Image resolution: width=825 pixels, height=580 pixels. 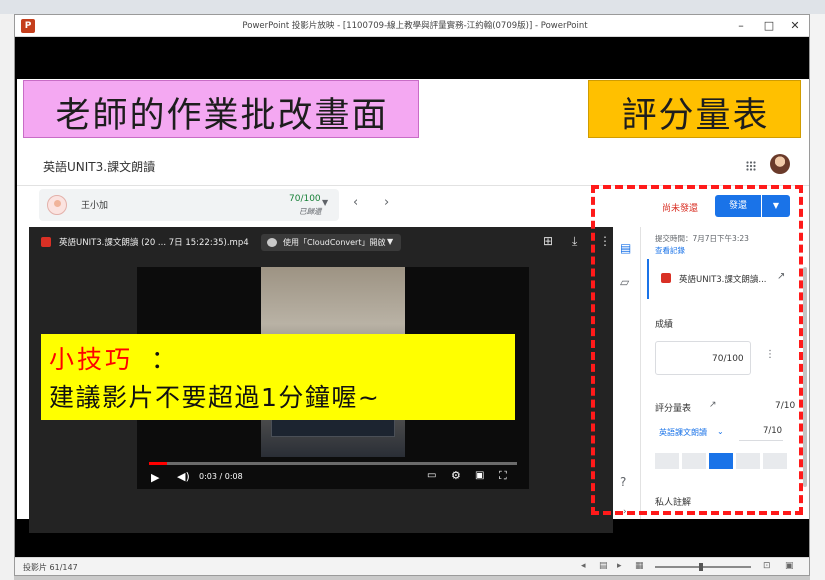 What do you see at coordinates (46, 242) in the screenshot?
I see `video-file-icon` at bounding box center [46, 242].